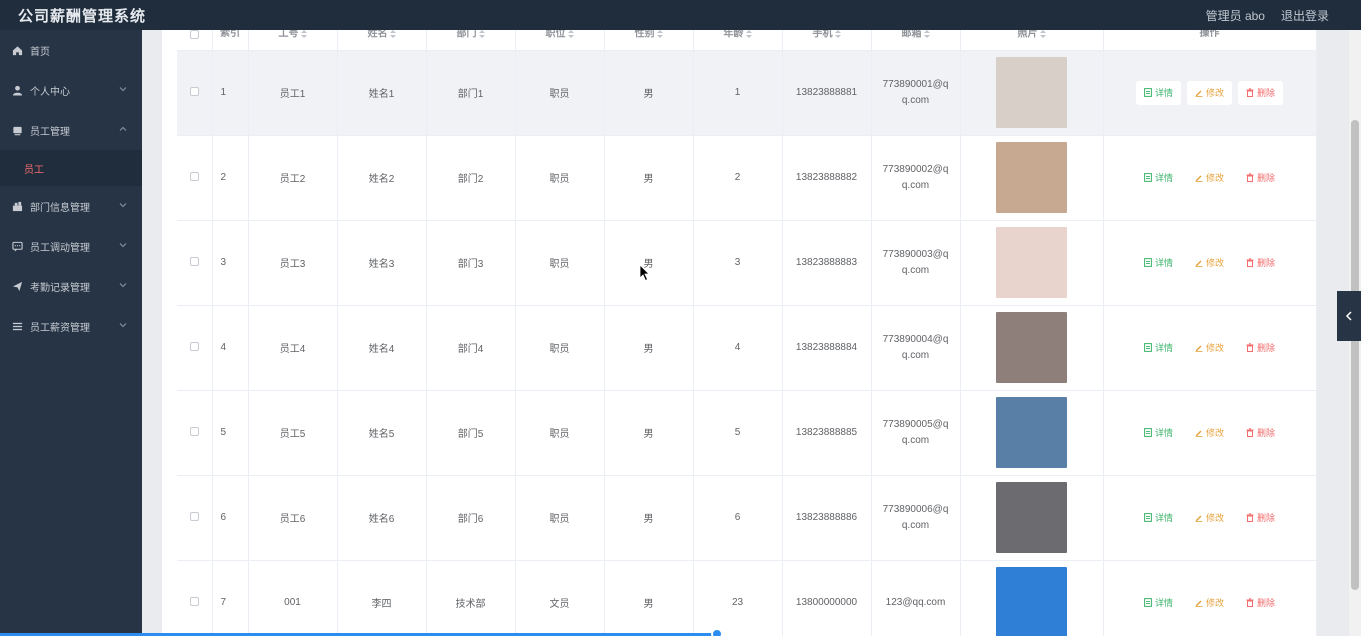  What do you see at coordinates (1349, 316) in the screenshot?
I see `collapse-drawer-button` at bounding box center [1349, 316].